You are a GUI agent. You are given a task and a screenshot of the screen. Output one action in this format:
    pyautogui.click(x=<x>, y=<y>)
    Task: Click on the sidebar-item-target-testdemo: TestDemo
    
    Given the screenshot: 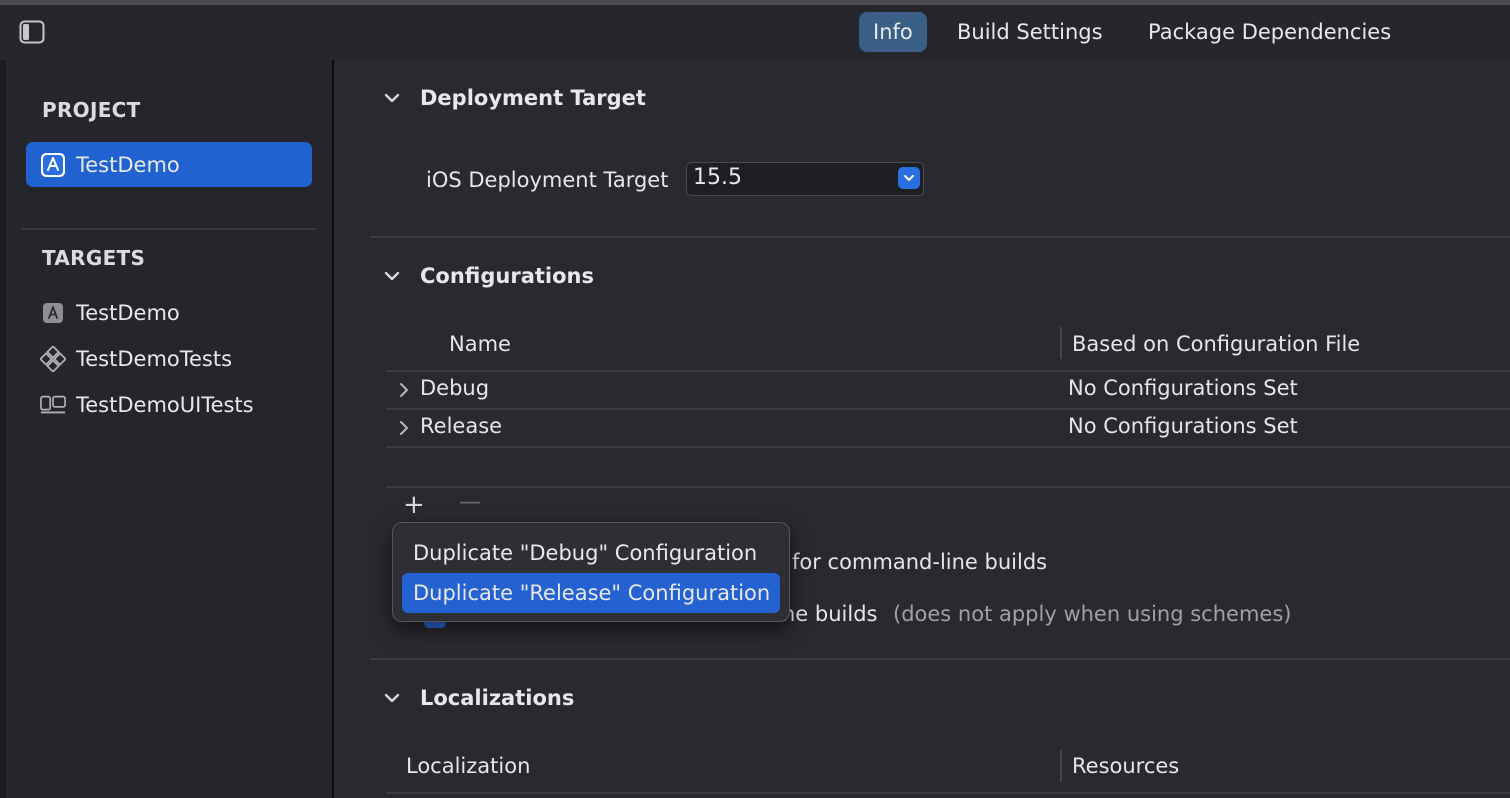 What is the action you would take?
    pyautogui.click(x=169, y=312)
    